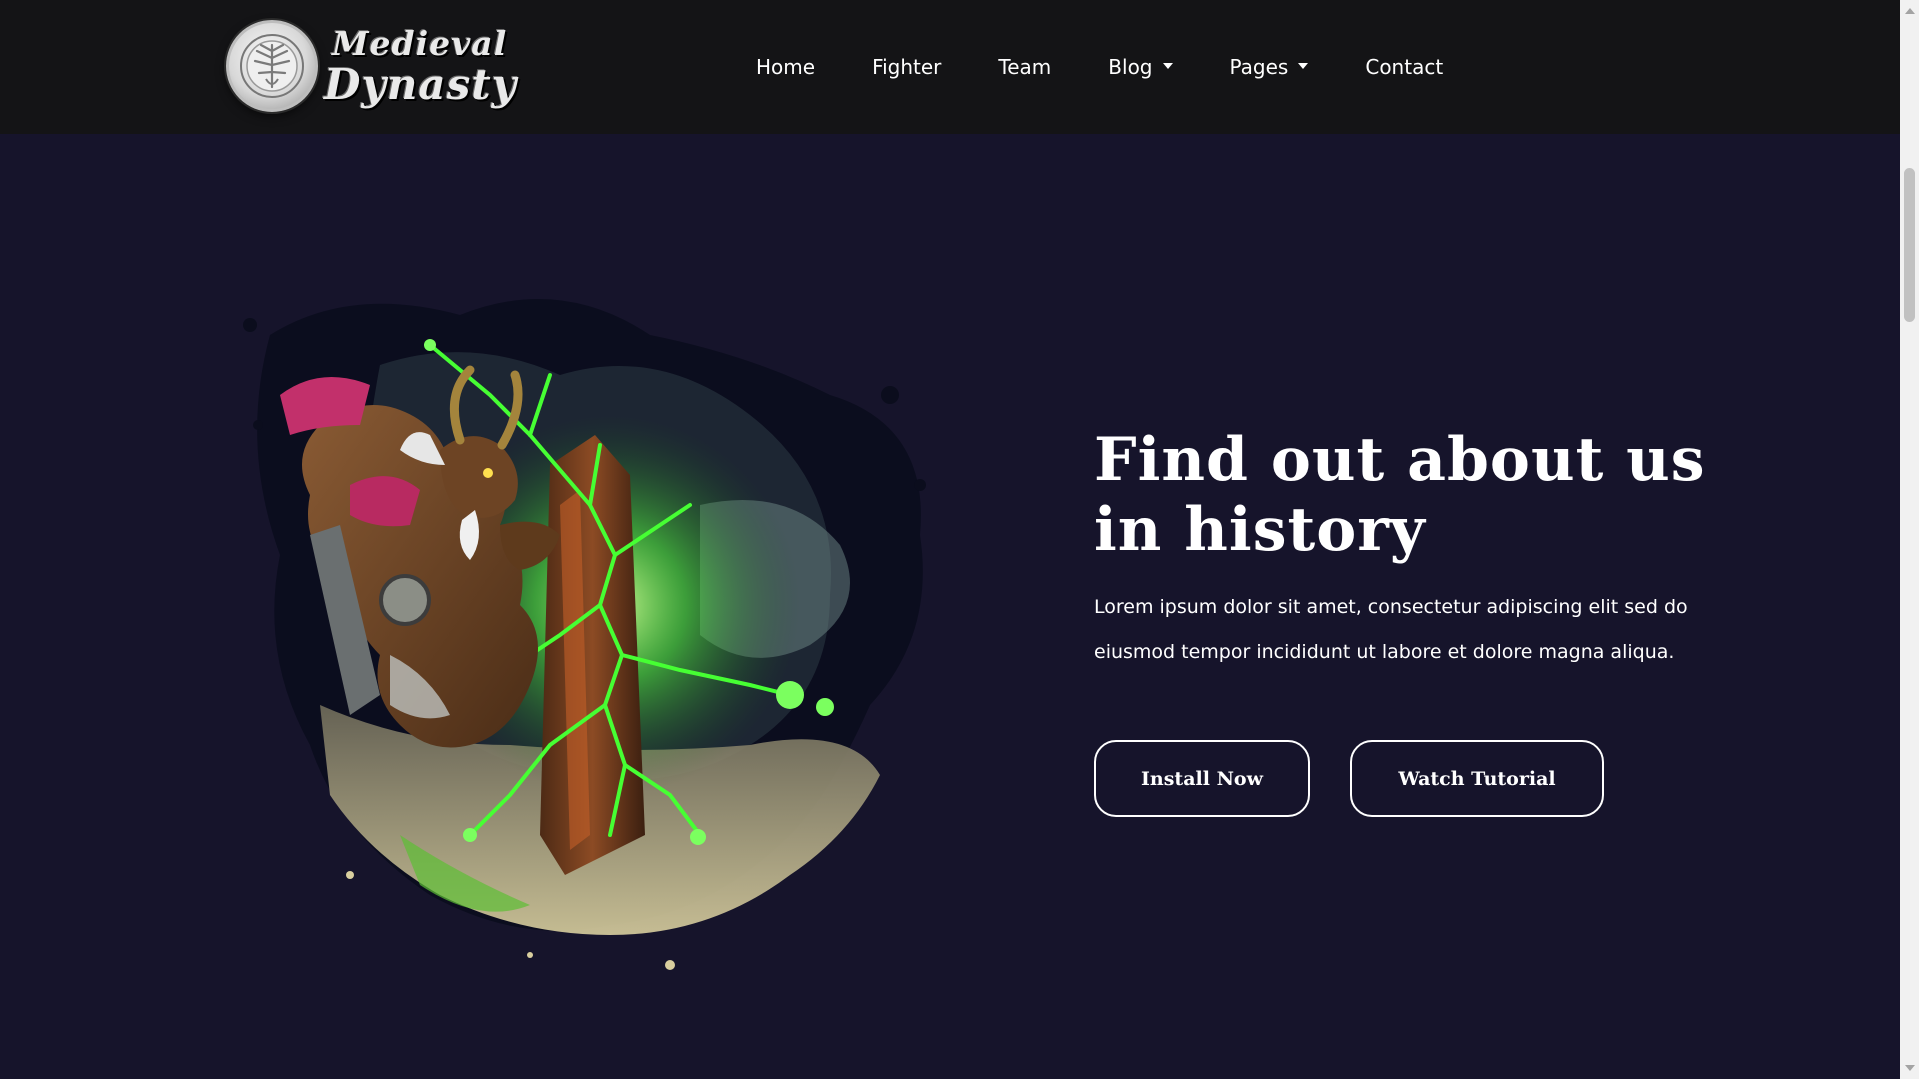 The image size is (1919, 1079). I want to click on scroll-up-arrow-icon, so click(1910, 11).